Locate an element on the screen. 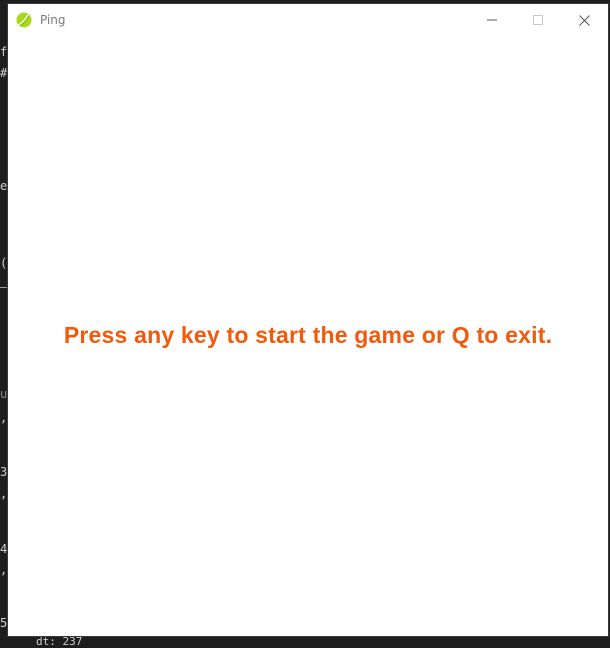 This screenshot has height=648, width=610. title-bar: Ping is located at coordinates (308, 20).